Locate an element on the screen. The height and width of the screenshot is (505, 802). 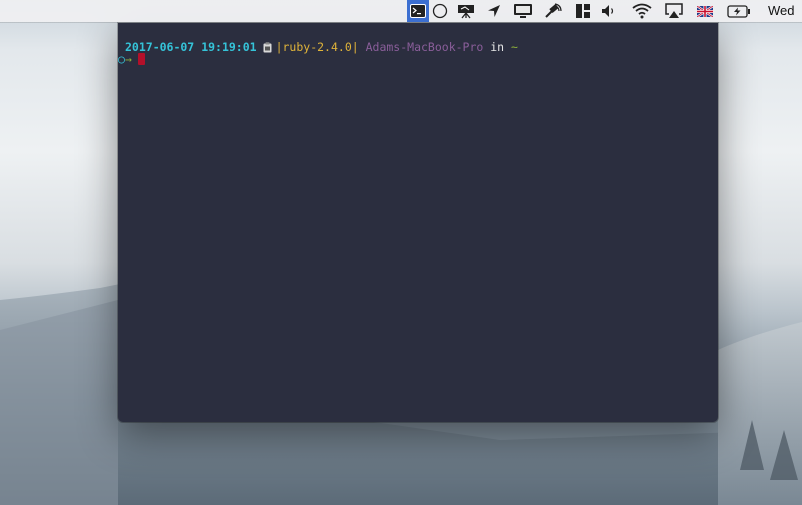
terminal-icon is located at coordinates (418, 11).